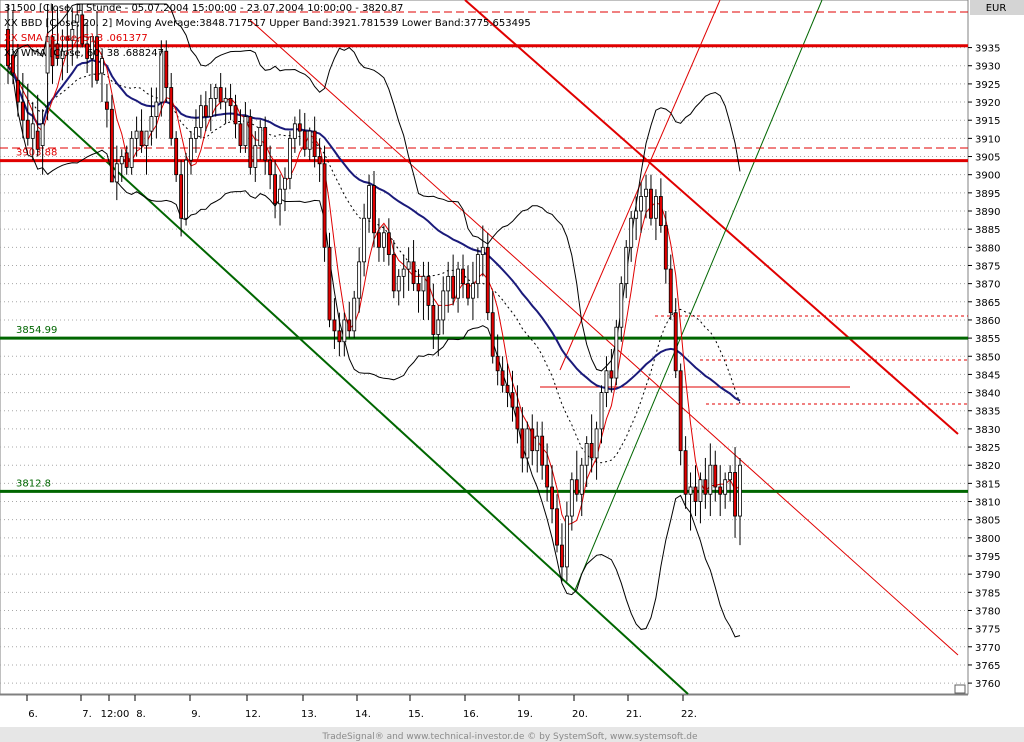  Describe the element at coordinates (987, 684) in the screenshot. I see `y-tick-label: 3760` at that location.